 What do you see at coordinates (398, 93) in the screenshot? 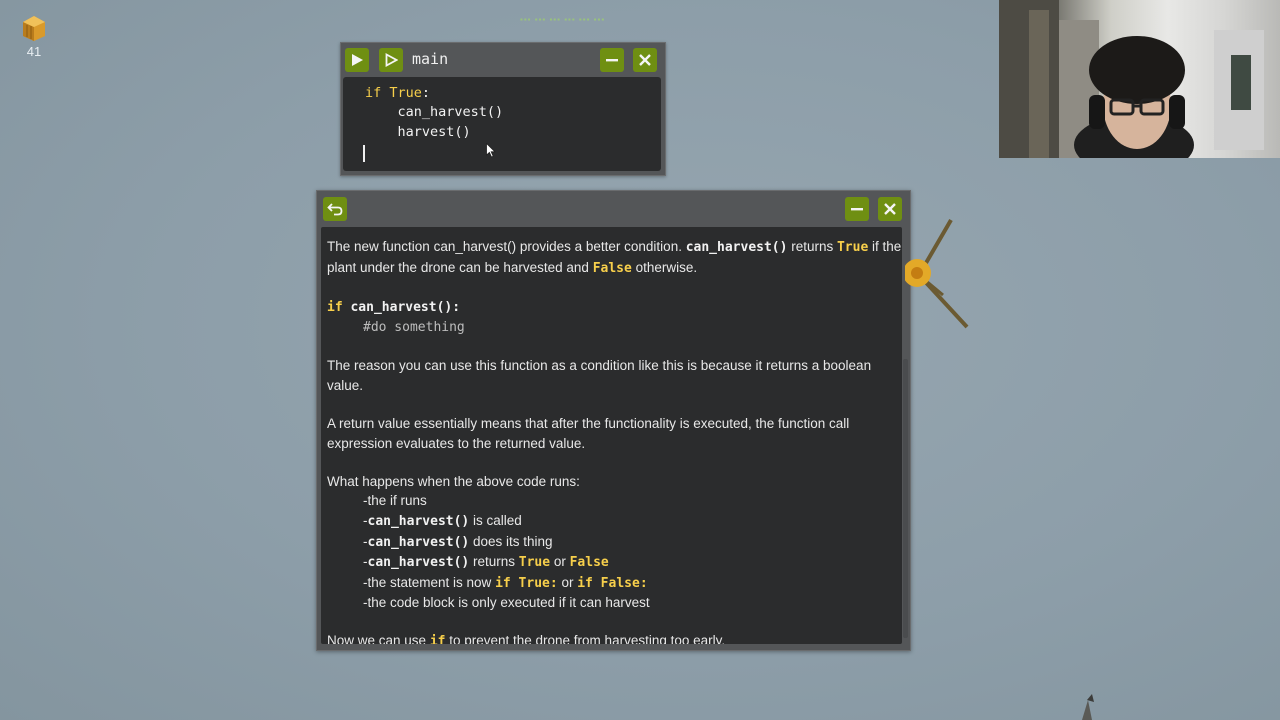
I see `code-line: if True:` at bounding box center [398, 93].